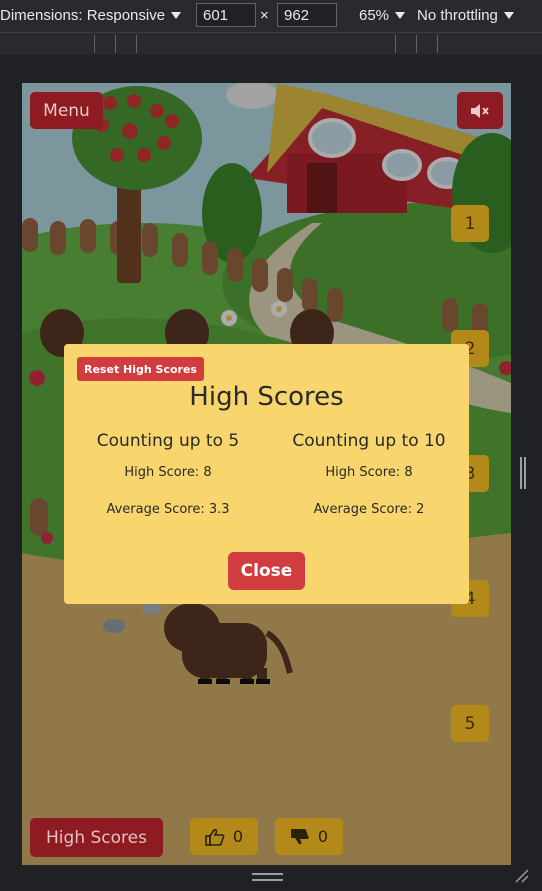 Image resolution: width=542 pixels, height=891 pixels. Describe the element at coordinates (140, 369) in the screenshot. I see `reset-high-scores-button: Reset High Scores` at that location.